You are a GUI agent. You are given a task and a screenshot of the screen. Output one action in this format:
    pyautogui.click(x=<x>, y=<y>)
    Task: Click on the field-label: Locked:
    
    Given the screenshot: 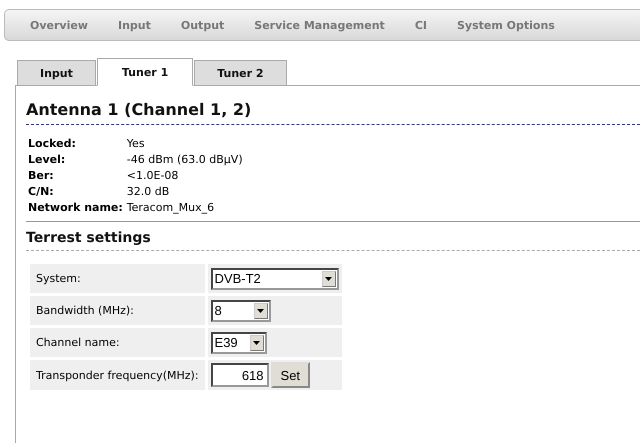 What is the action you would take?
    pyautogui.click(x=52, y=143)
    